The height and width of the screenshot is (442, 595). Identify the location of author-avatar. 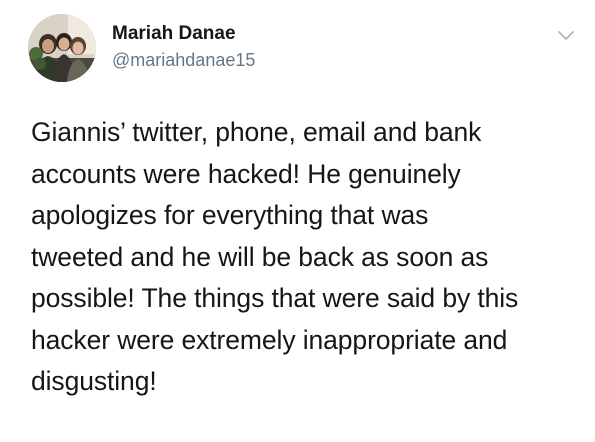
(62, 48).